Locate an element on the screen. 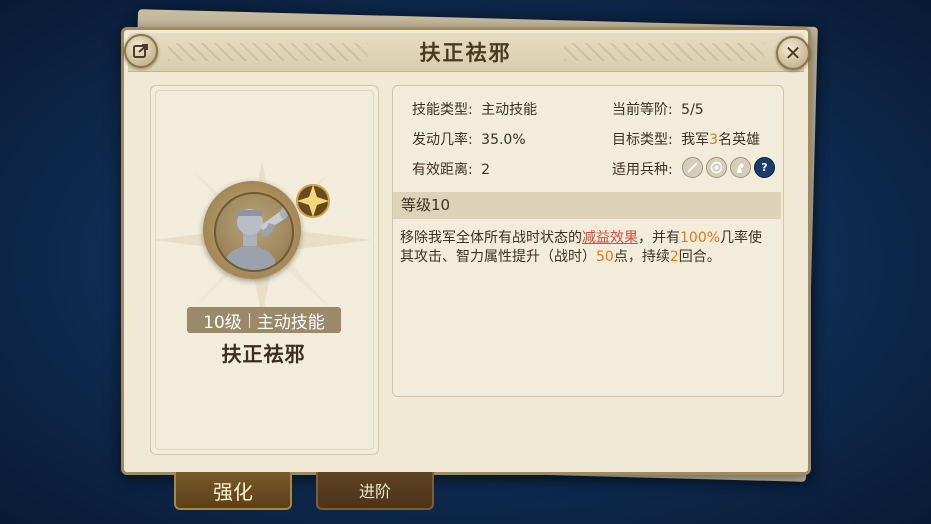 This screenshot has width=931, height=524. target-type-prefix: 我军 is located at coordinates (695, 140).